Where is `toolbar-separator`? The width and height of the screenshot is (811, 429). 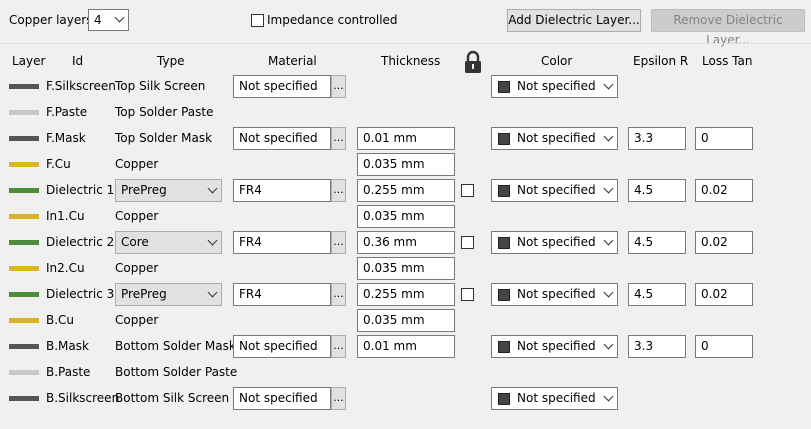
toolbar-separator is located at coordinates (405, 43).